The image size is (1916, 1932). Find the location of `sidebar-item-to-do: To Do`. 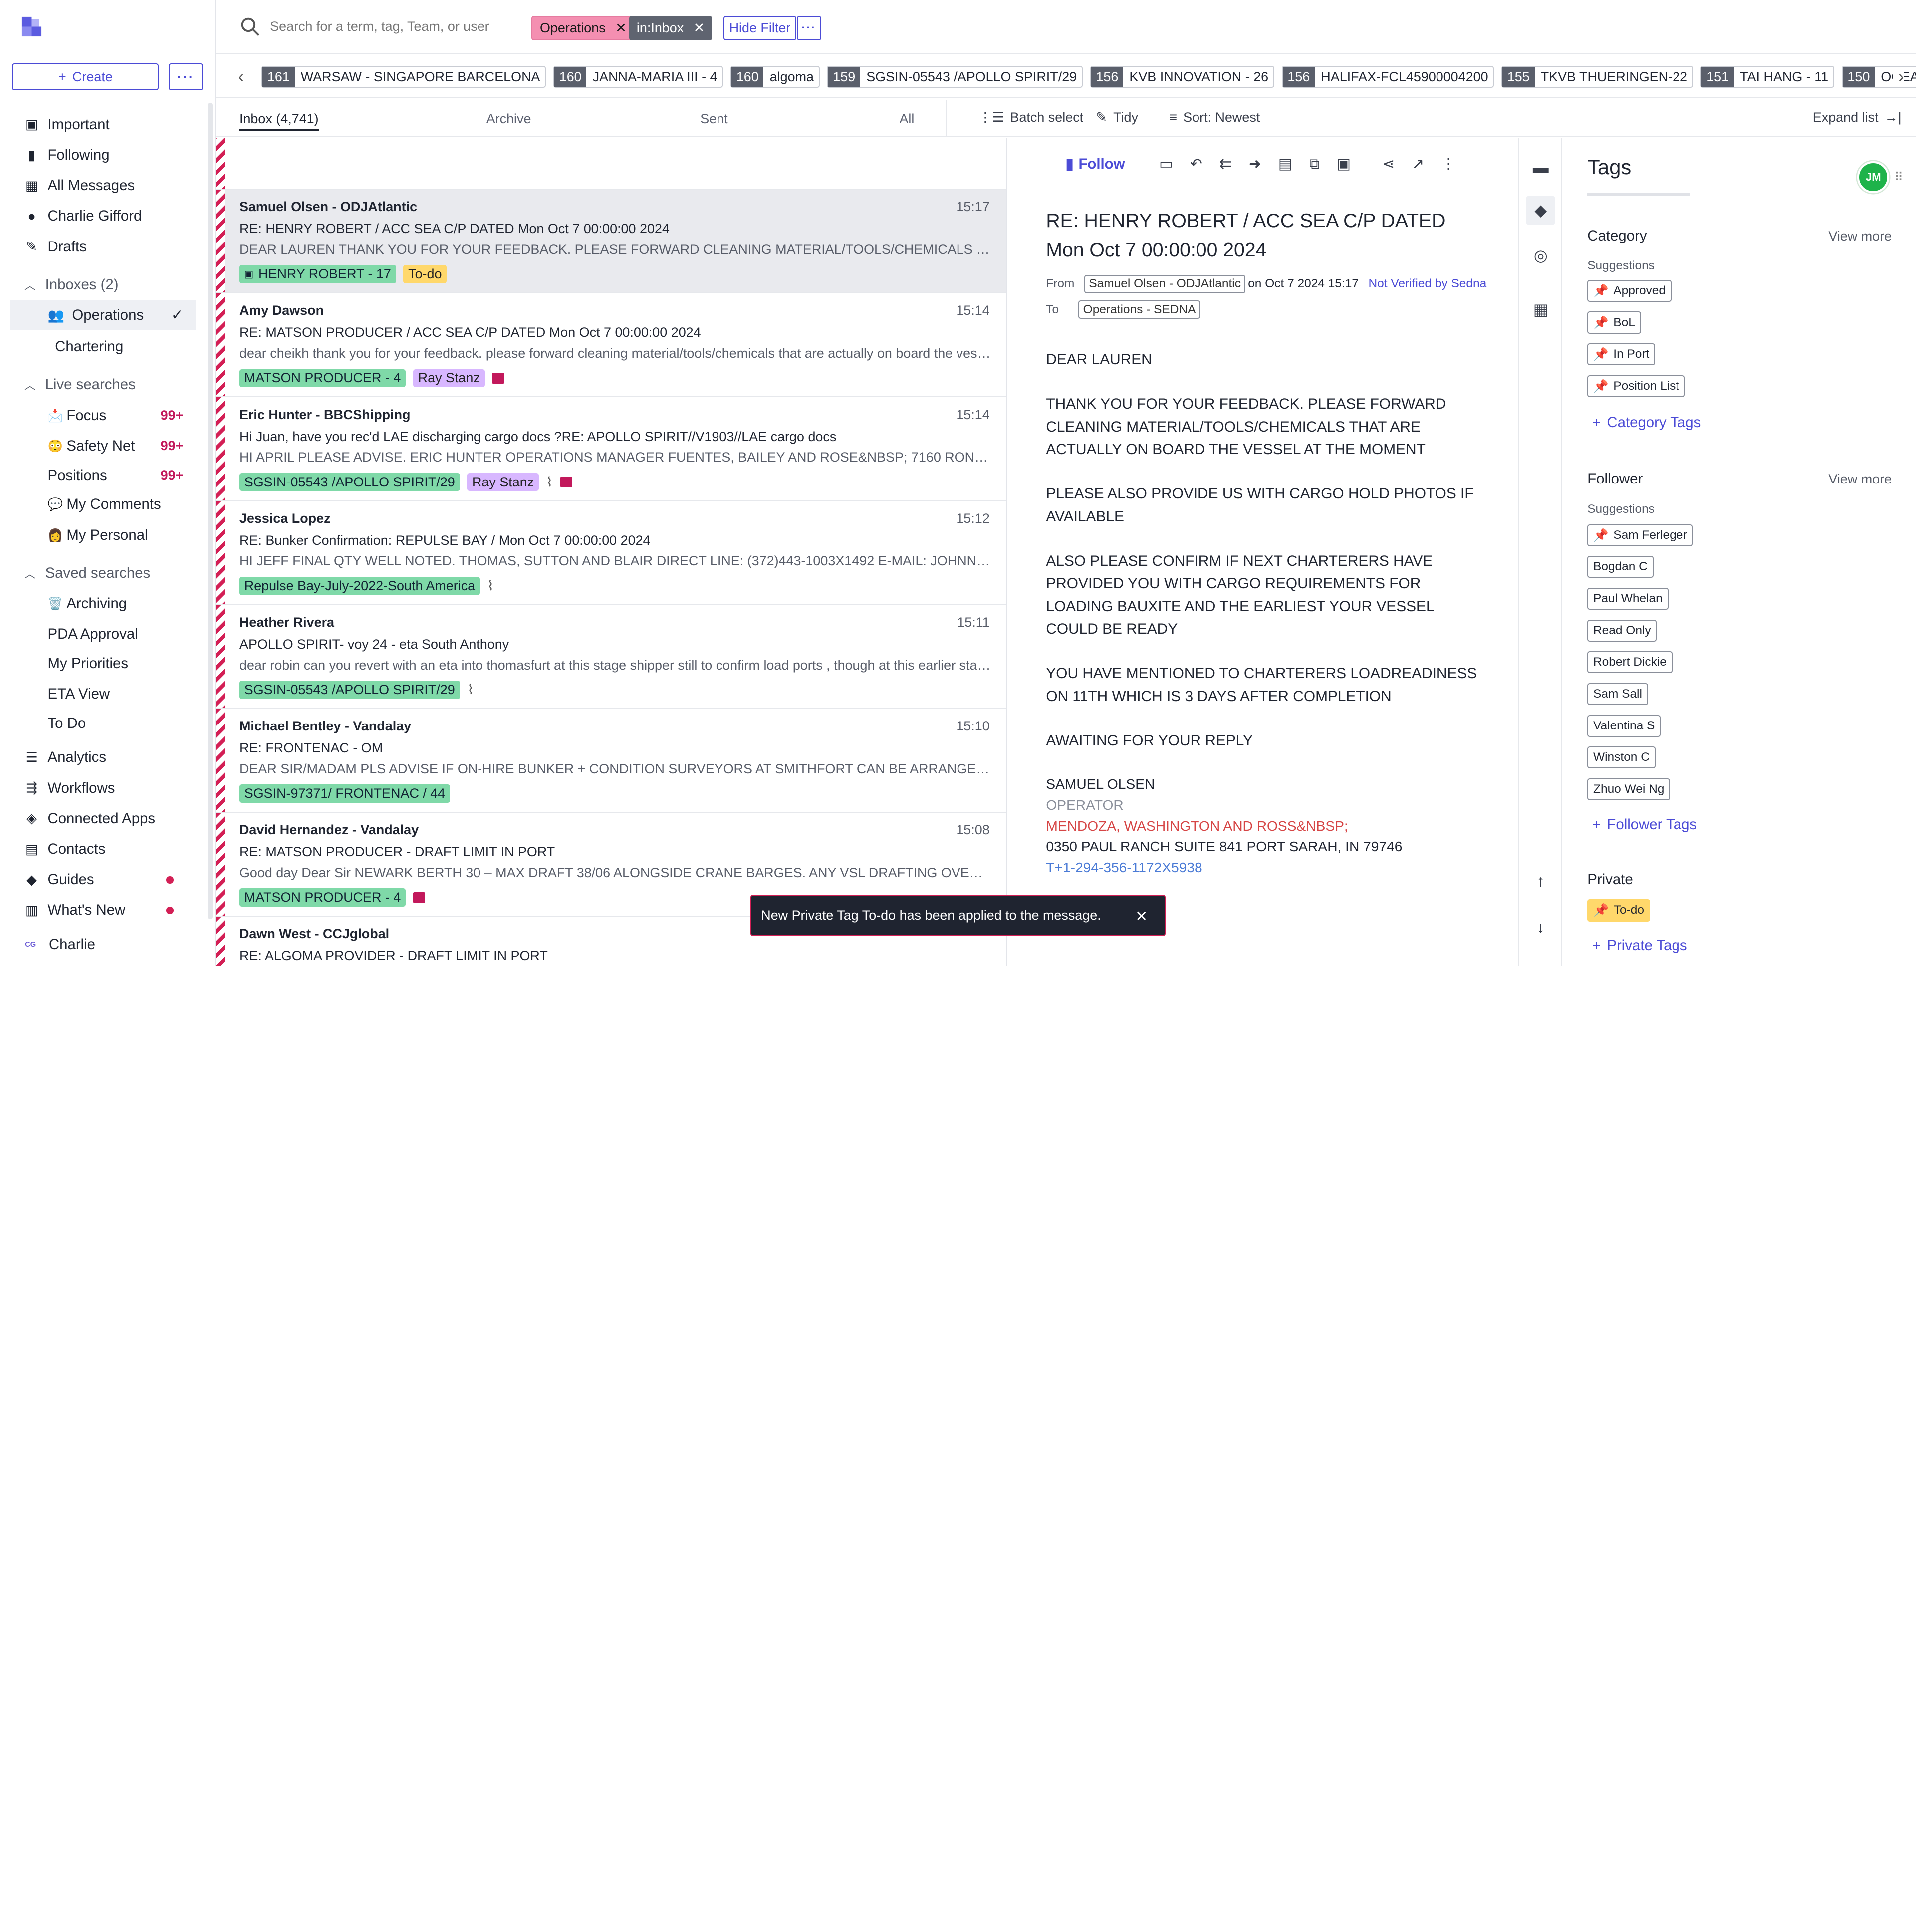

sidebar-item-to-do: To Do is located at coordinates (102, 723).